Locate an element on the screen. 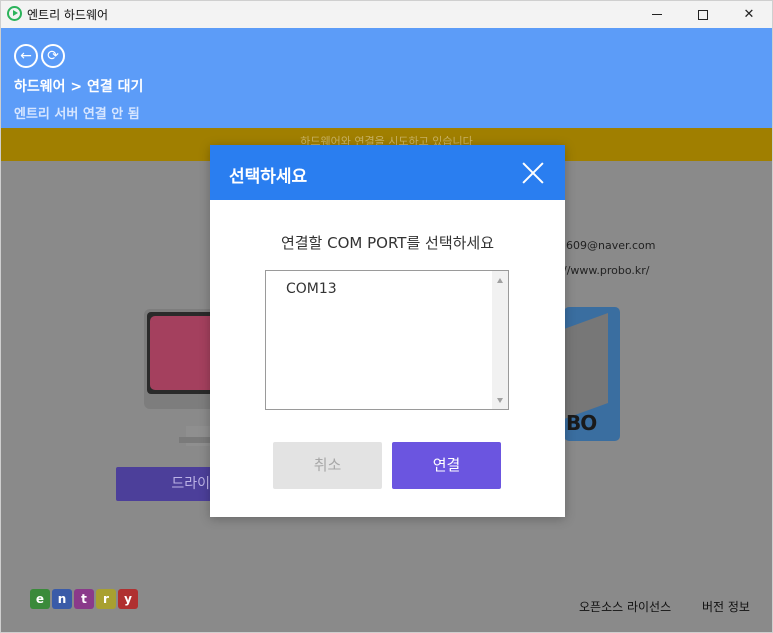 This screenshot has width=773, height=633. dialog-close-icon is located at coordinates (533, 173).